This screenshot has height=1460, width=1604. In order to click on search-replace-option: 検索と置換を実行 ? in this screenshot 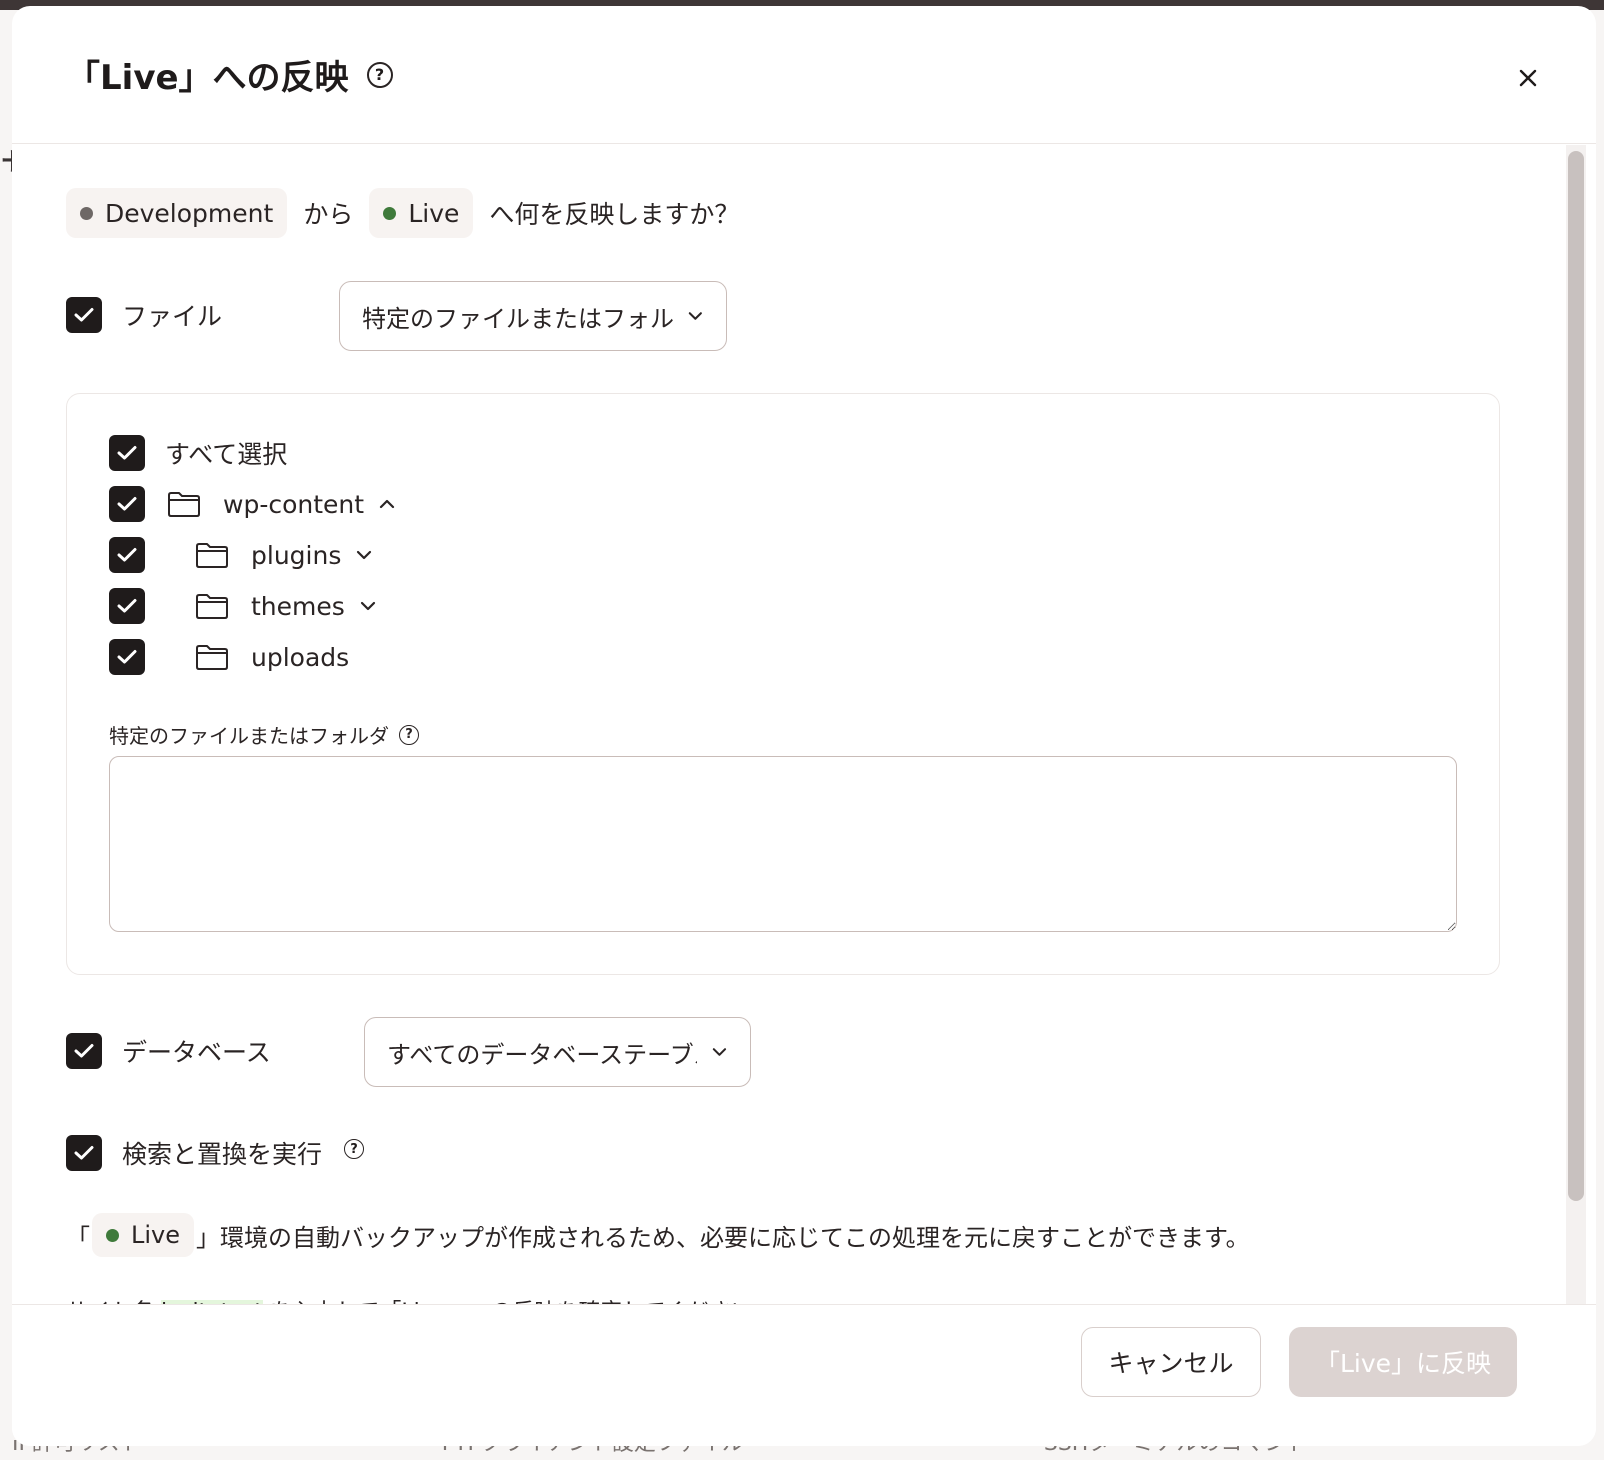, I will do `click(215, 1153)`.